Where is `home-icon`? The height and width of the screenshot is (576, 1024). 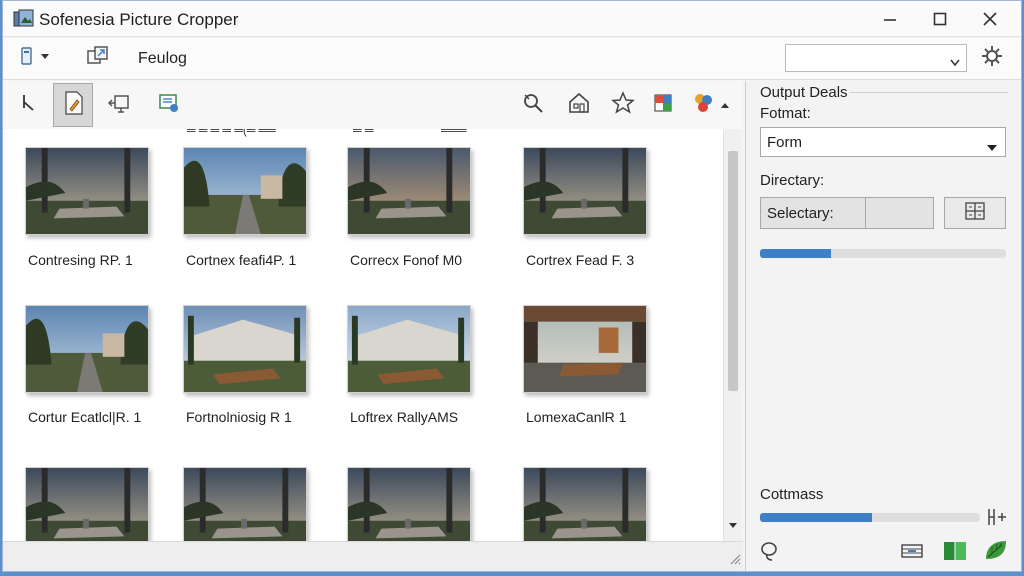 home-icon is located at coordinates (579, 105).